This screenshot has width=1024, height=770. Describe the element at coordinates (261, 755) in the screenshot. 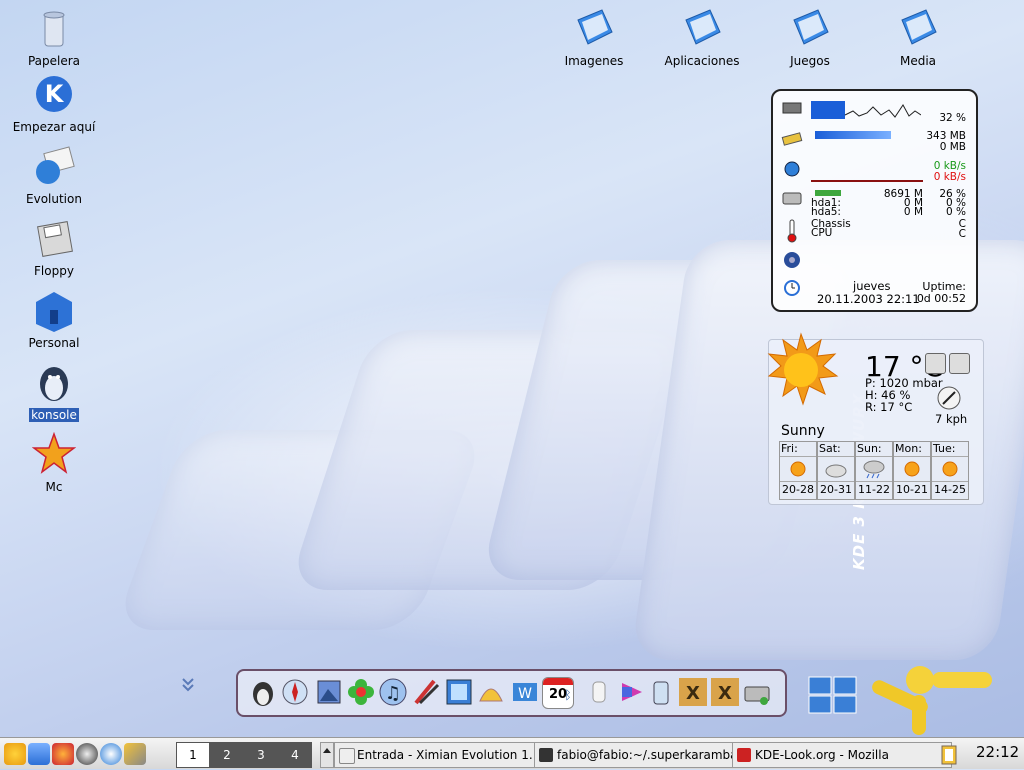

I see `virtual-desktop-3: 3` at that location.